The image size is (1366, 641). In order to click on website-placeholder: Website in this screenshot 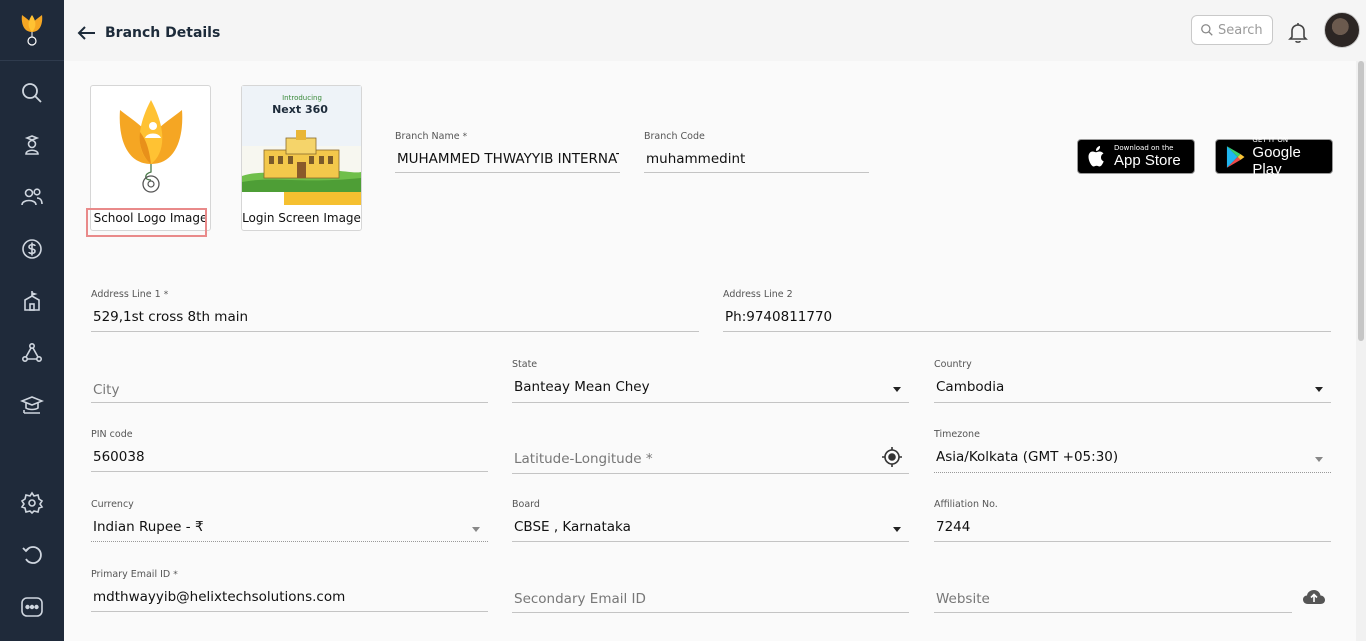, I will do `click(963, 599)`.